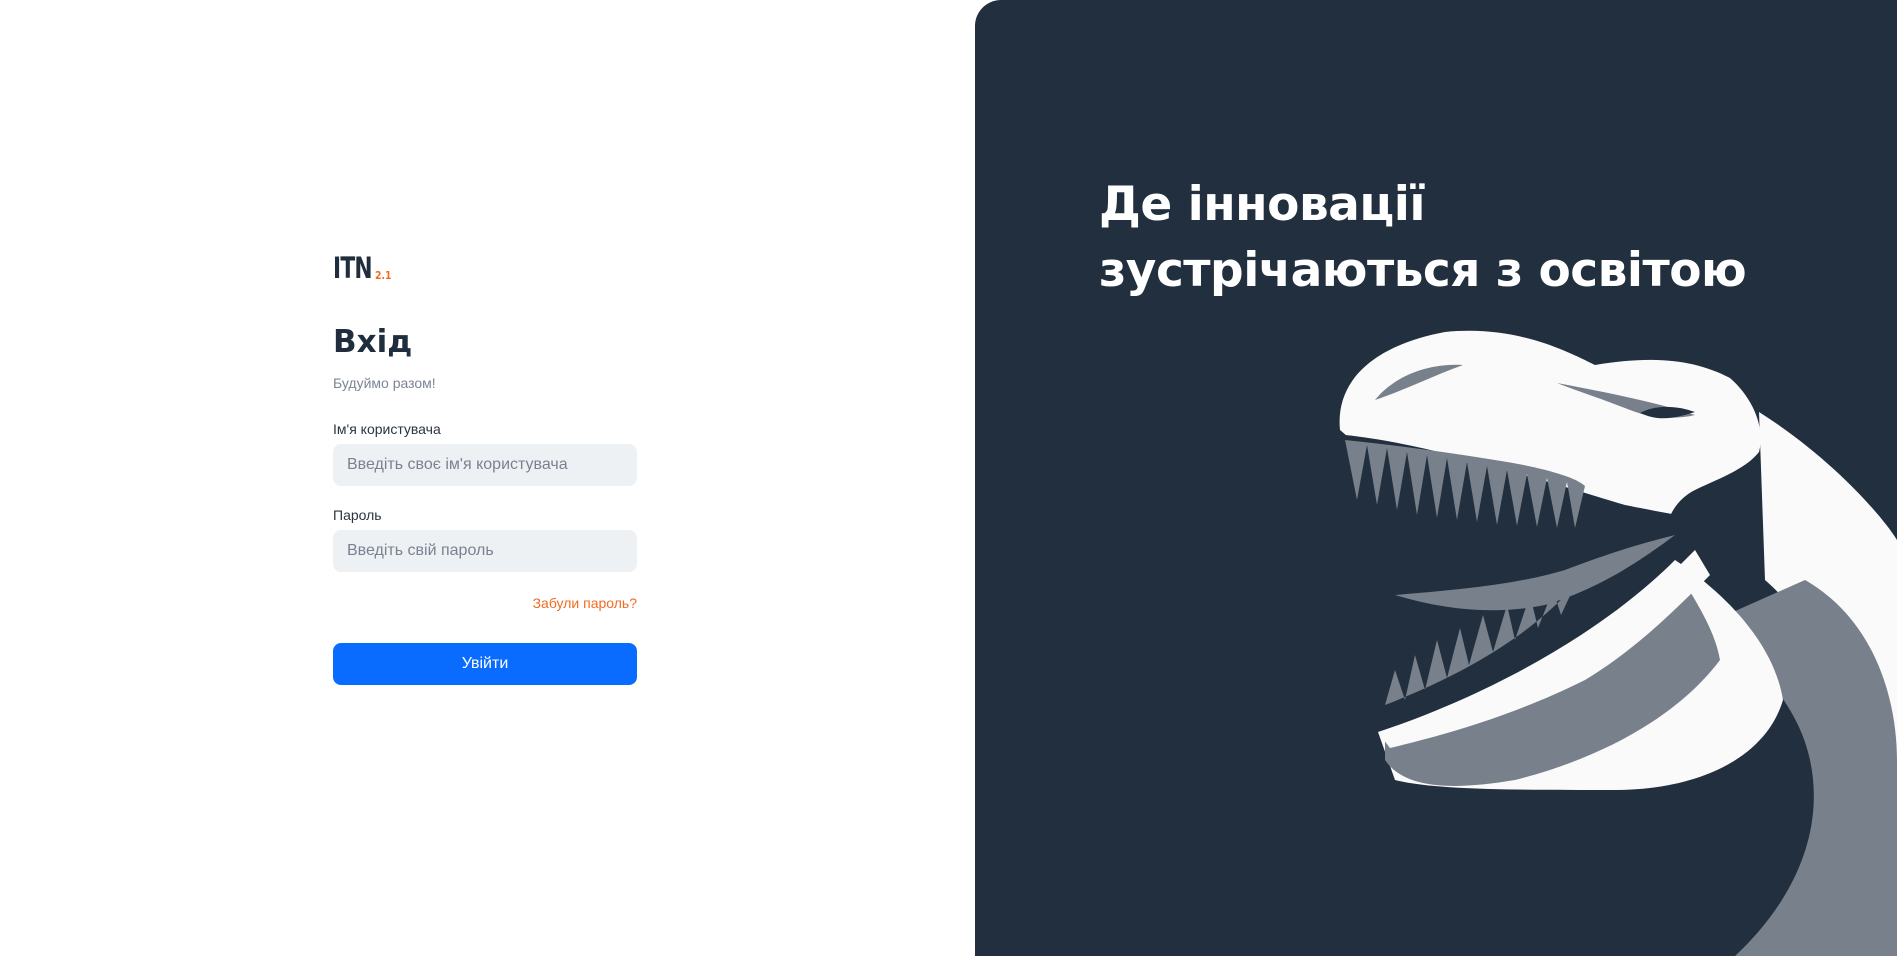 The image size is (1897, 956). What do you see at coordinates (485, 664) in the screenshot?
I see `login-button: Увійти` at bounding box center [485, 664].